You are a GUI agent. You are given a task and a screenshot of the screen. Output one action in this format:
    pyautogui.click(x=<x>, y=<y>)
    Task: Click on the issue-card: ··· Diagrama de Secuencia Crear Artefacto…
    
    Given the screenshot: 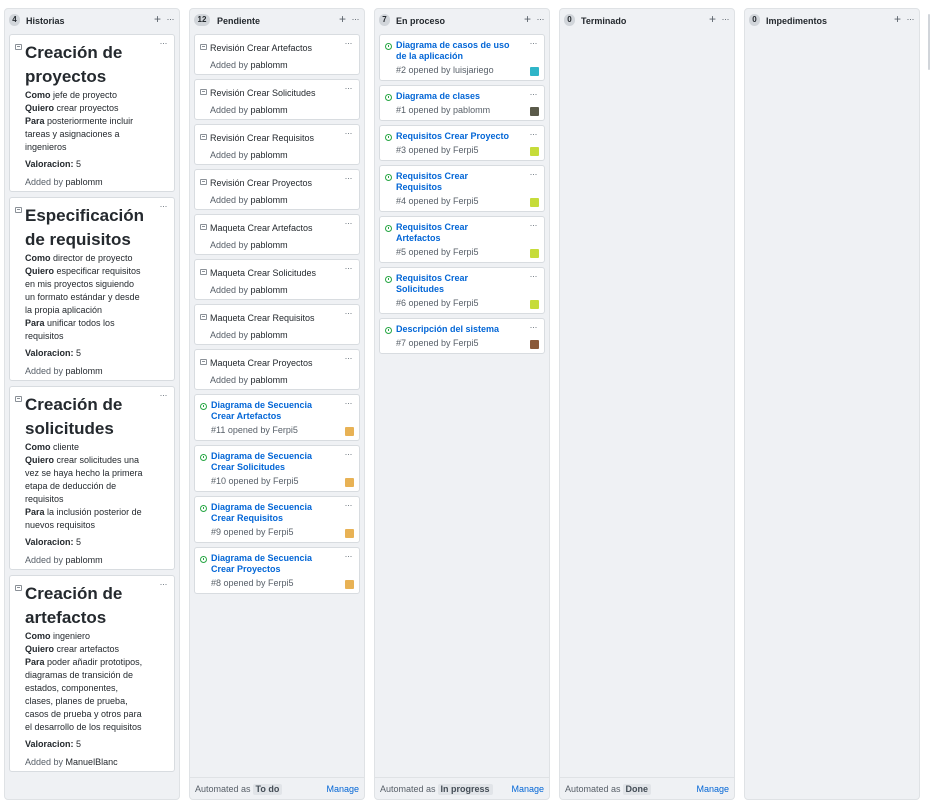 What is the action you would take?
    pyautogui.click(x=277, y=417)
    